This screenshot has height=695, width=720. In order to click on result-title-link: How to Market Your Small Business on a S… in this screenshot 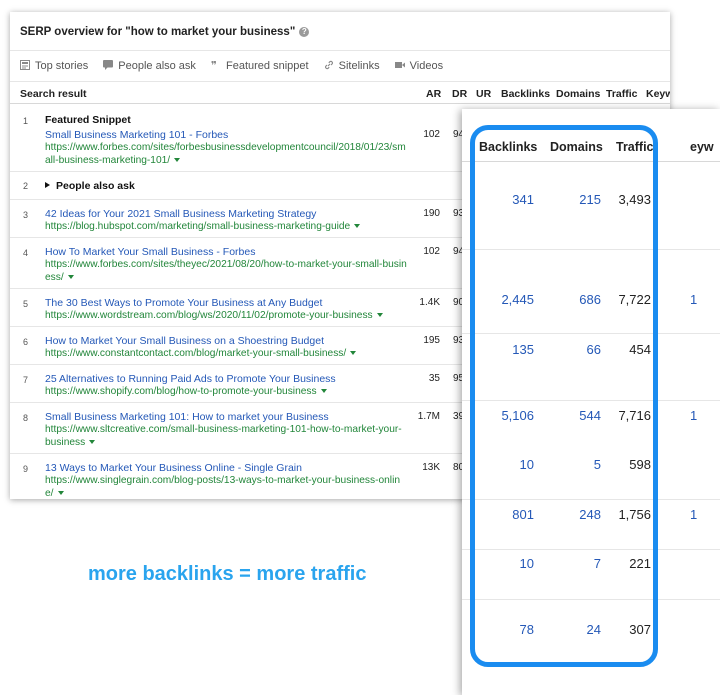, I will do `click(184, 341)`.